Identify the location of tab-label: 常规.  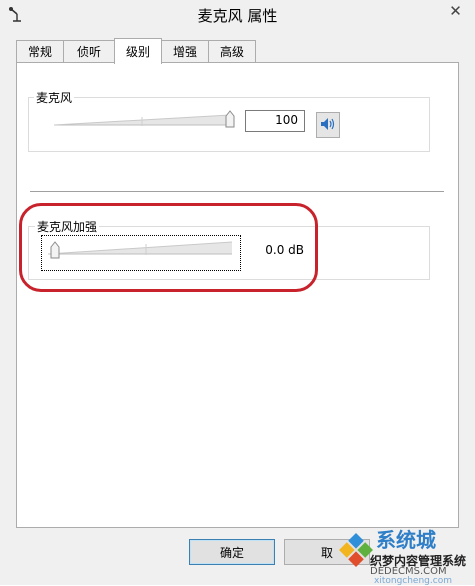
(39, 52).